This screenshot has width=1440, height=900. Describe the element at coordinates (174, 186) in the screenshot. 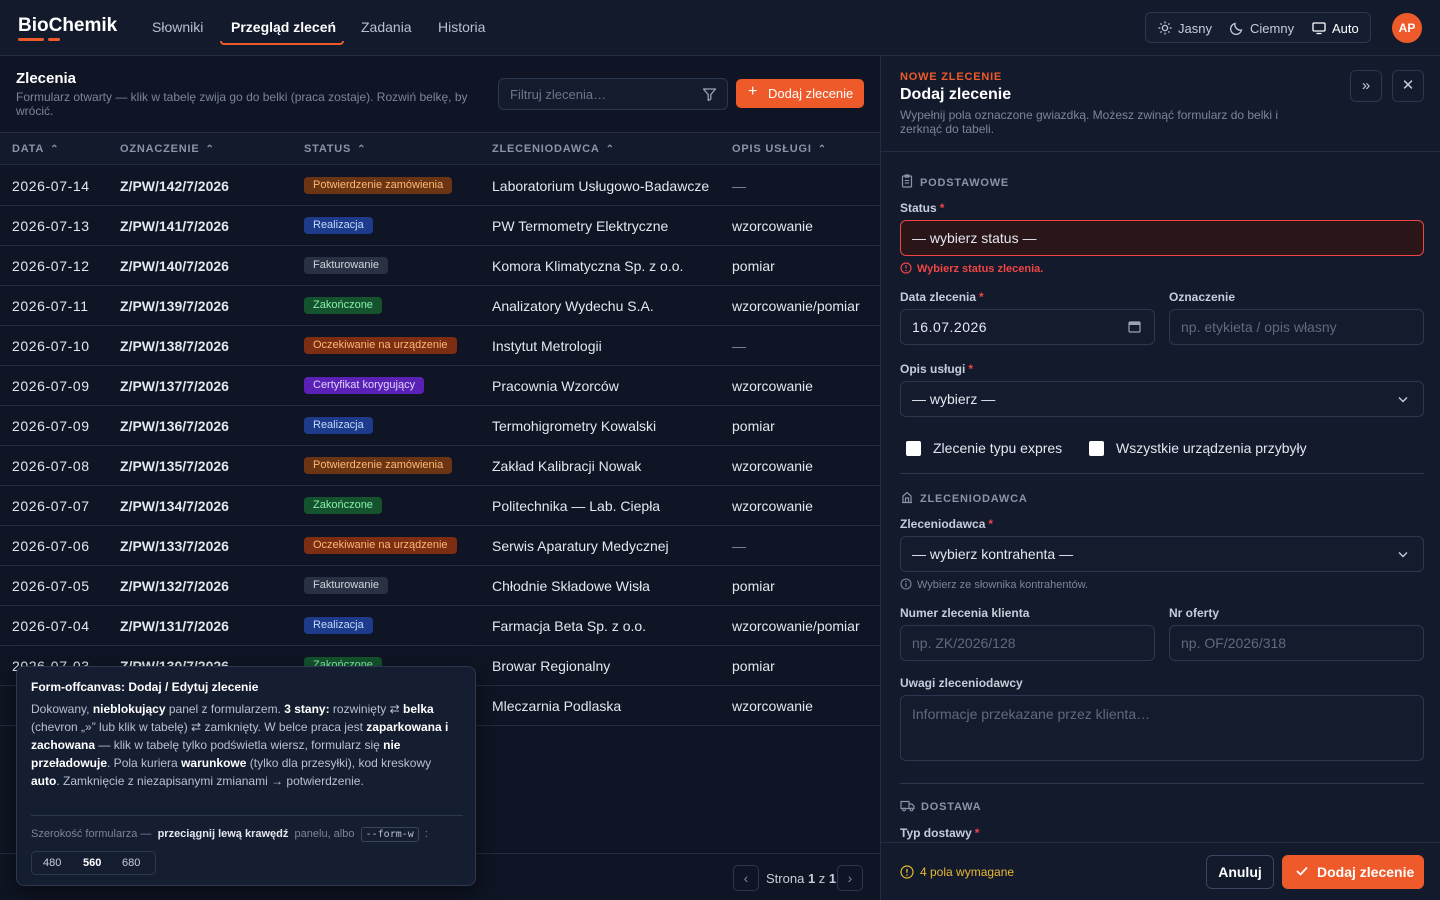

I see `cell-code: Z/PW/142/7/2026` at that location.